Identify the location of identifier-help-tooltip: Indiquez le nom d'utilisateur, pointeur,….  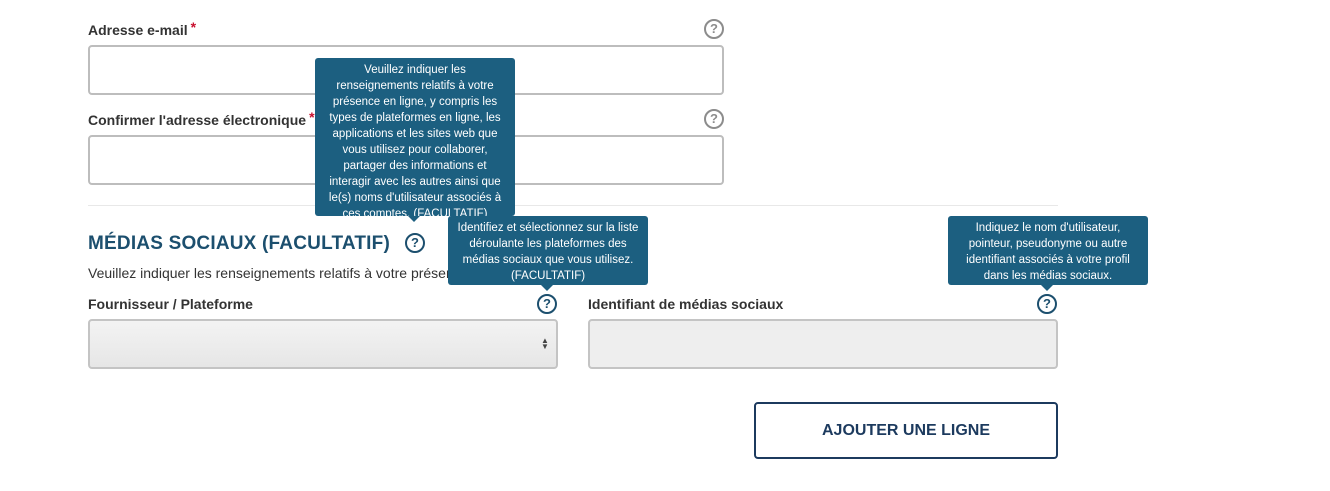
(1048, 250).